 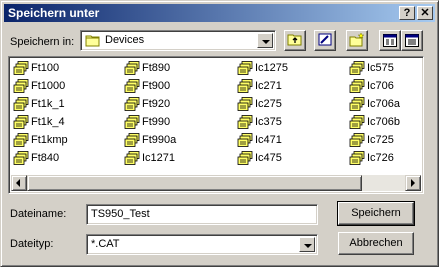 I want to click on filename-label: Dateiname:, so click(x=38, y=214).